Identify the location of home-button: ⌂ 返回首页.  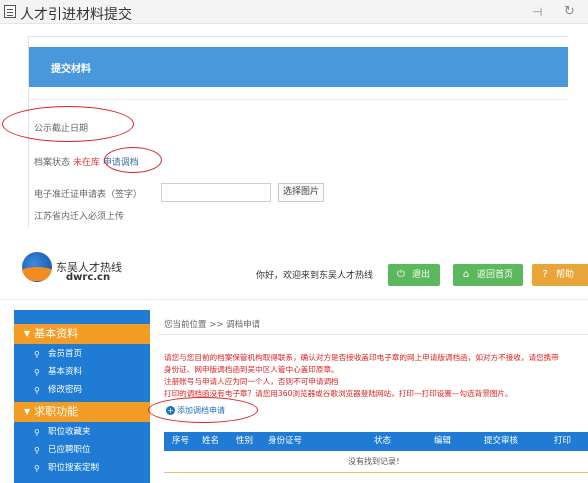
(488, 275).